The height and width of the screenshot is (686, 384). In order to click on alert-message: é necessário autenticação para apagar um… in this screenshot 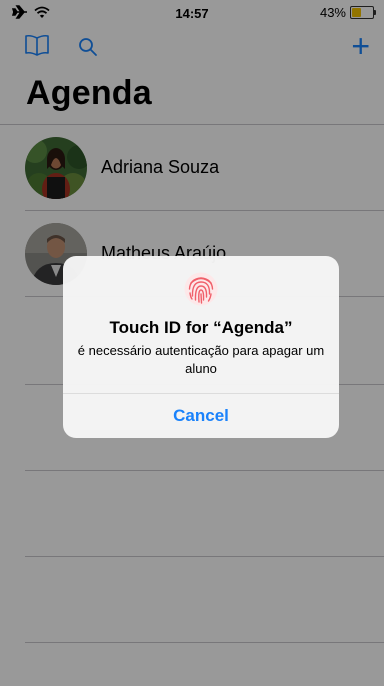, I will do `click(201, 359)`.